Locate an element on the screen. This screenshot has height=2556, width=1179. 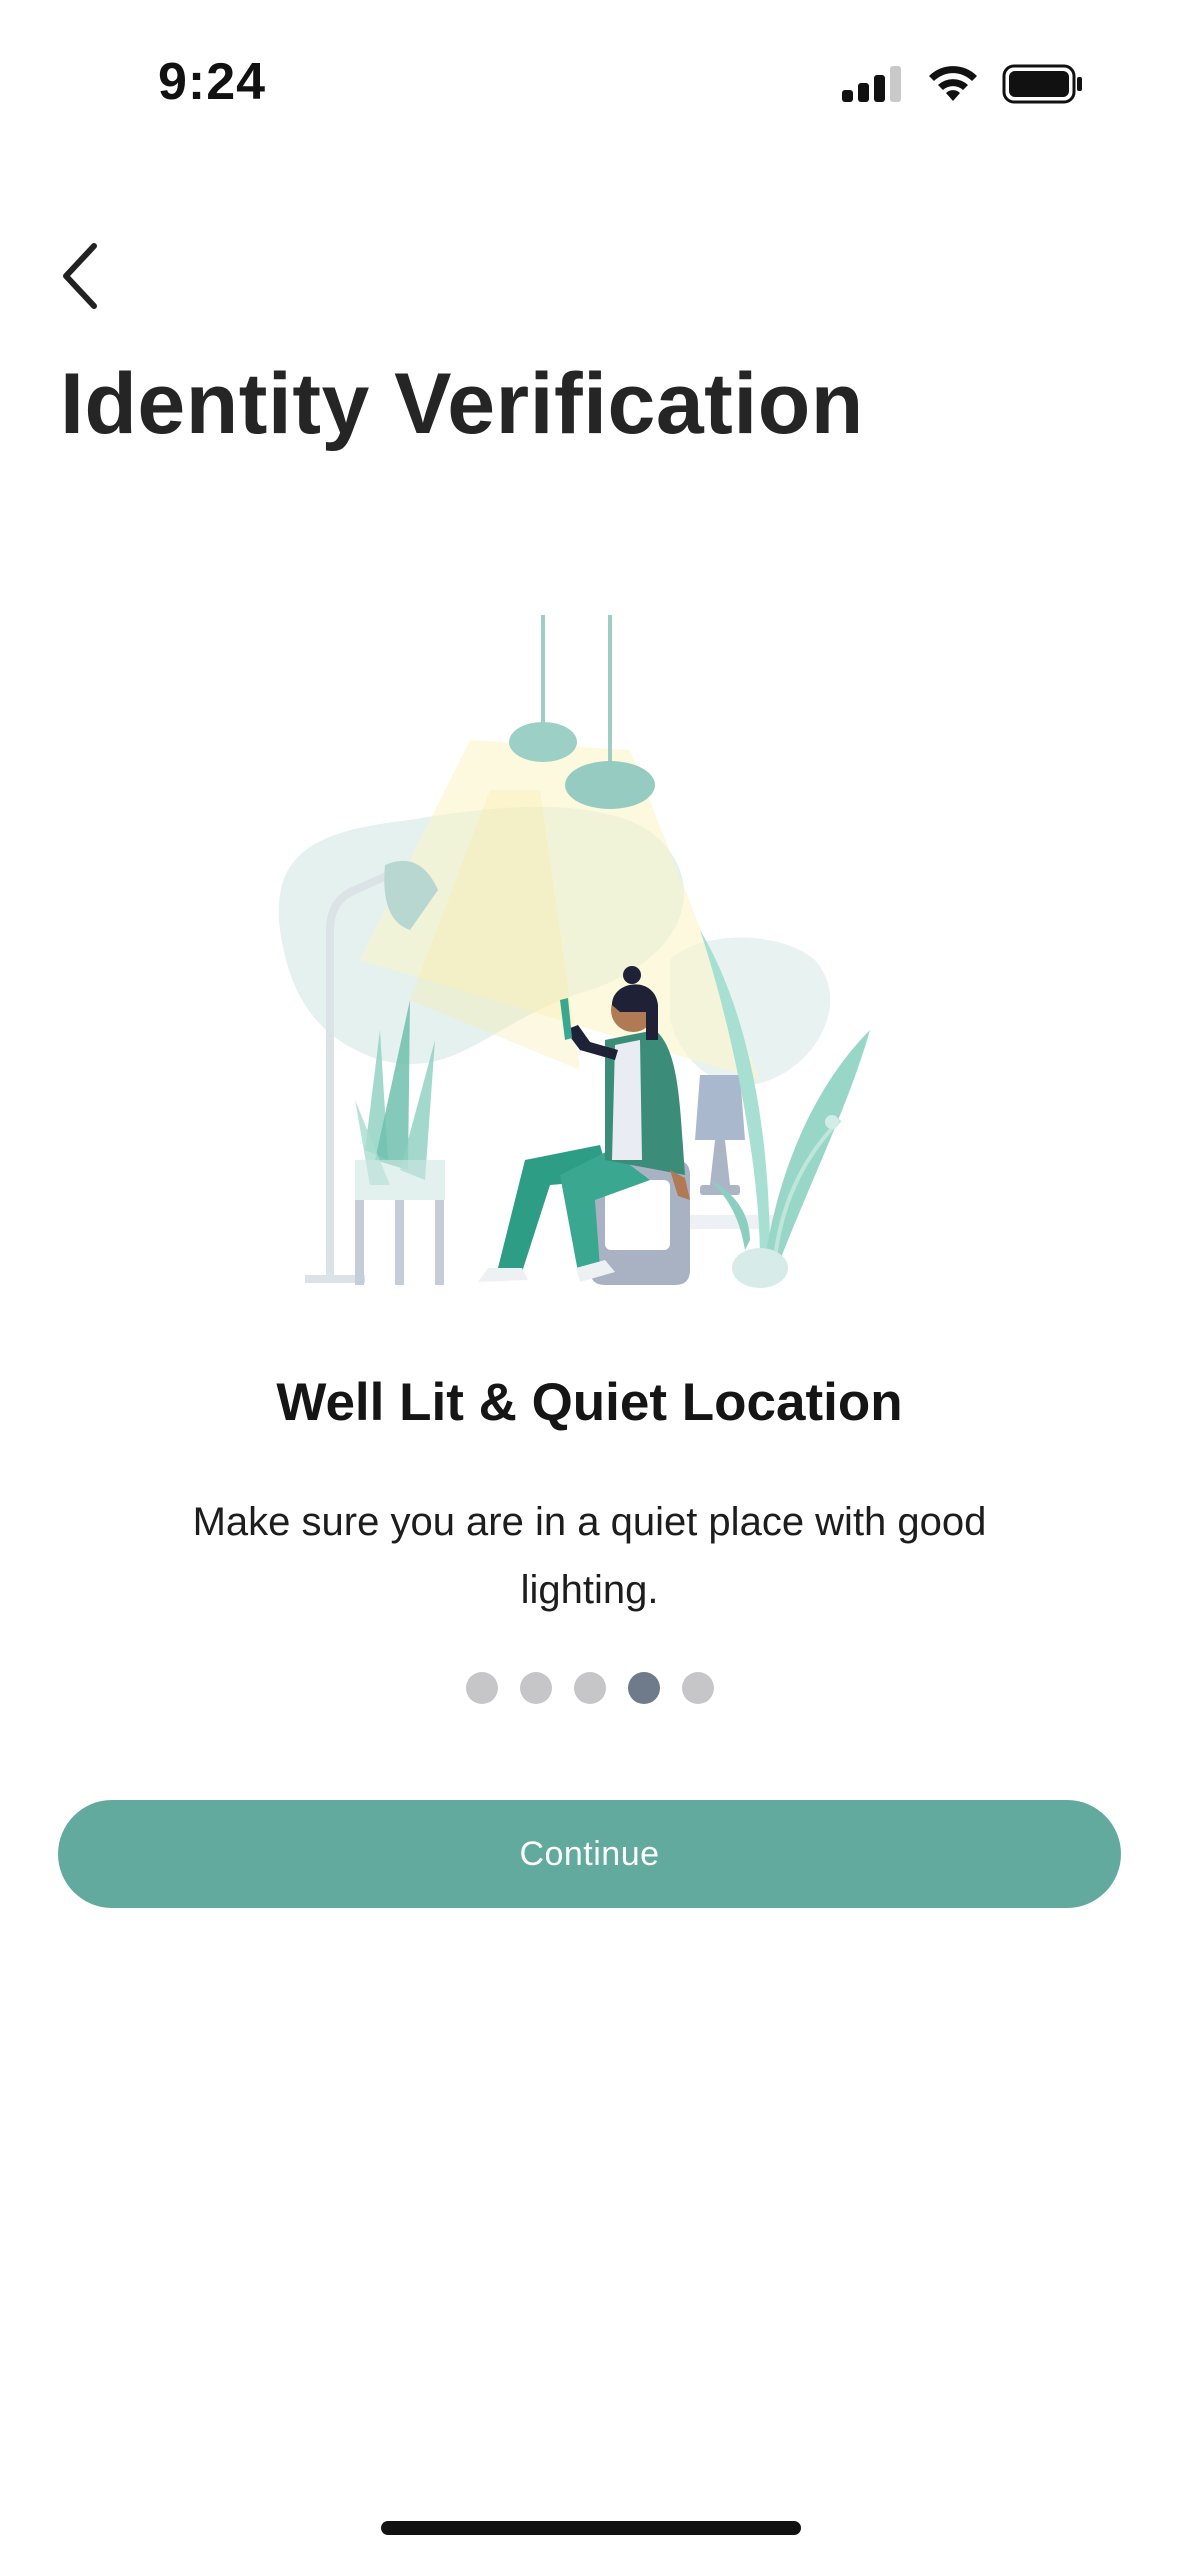
wifi-icon is located at coordinates (953, 83).